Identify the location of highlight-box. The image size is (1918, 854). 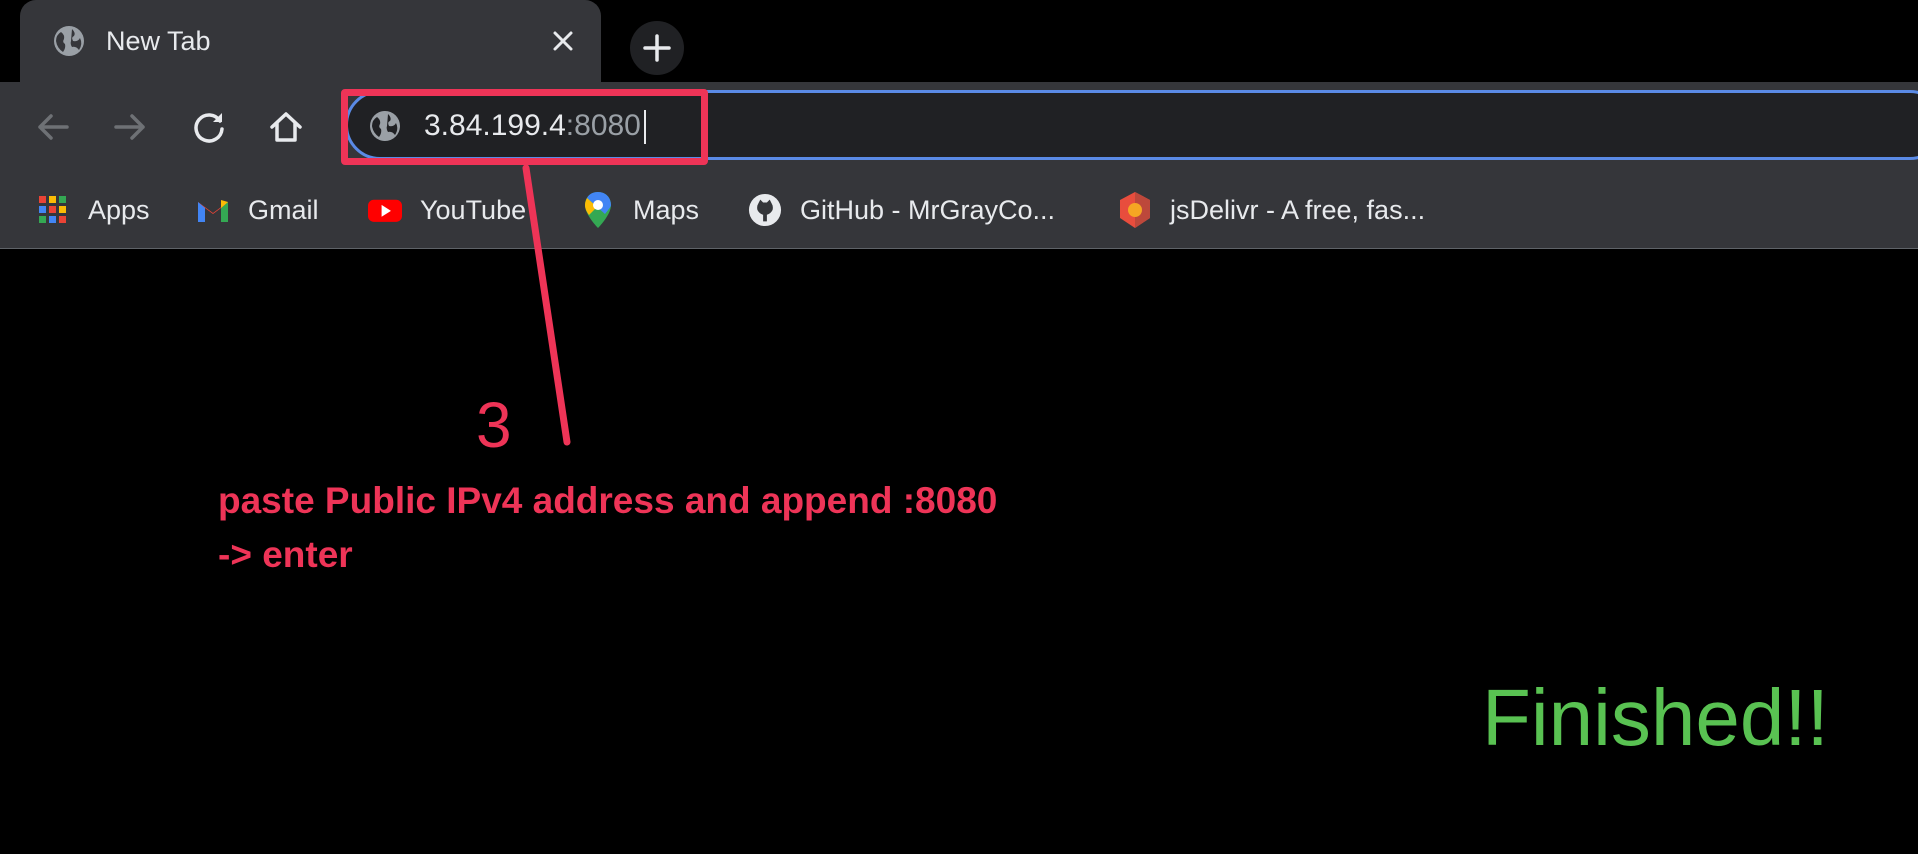
(524, 127).